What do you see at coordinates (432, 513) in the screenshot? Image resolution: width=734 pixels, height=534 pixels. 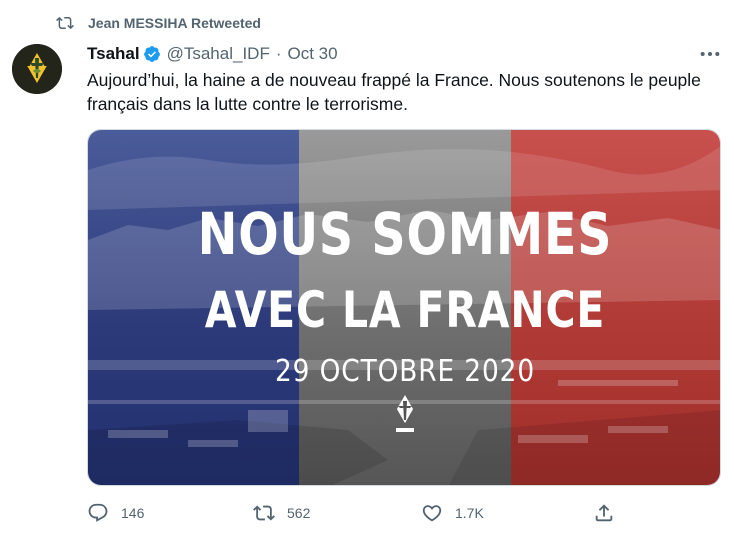 I see `heart-icon` at bounding box center [432, 513].